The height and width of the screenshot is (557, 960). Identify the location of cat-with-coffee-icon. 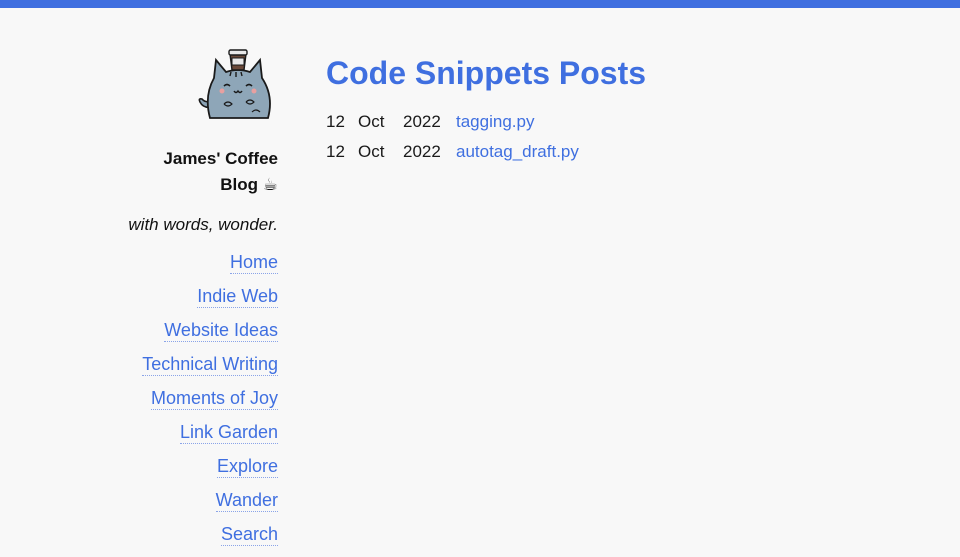
(237, 83).